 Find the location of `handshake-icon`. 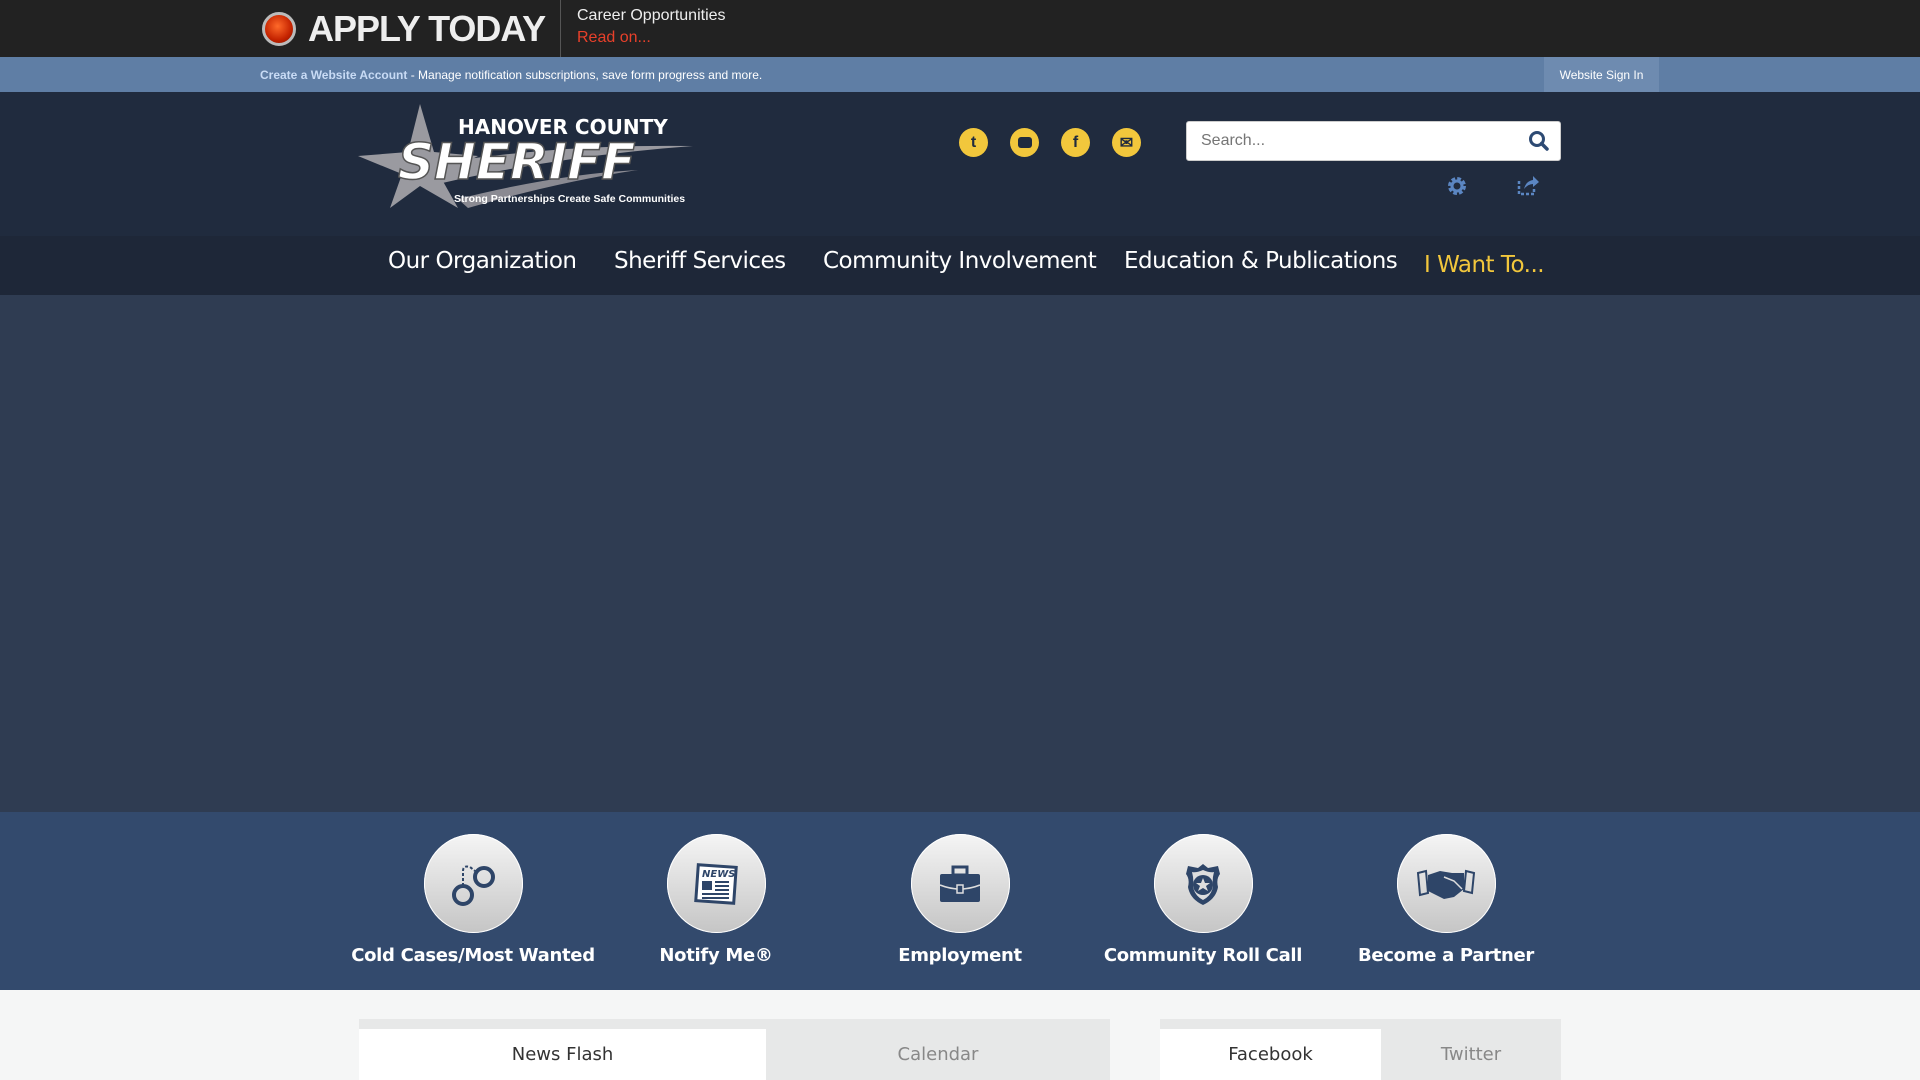

handshake-icon is located at coordinates (1446, 883).